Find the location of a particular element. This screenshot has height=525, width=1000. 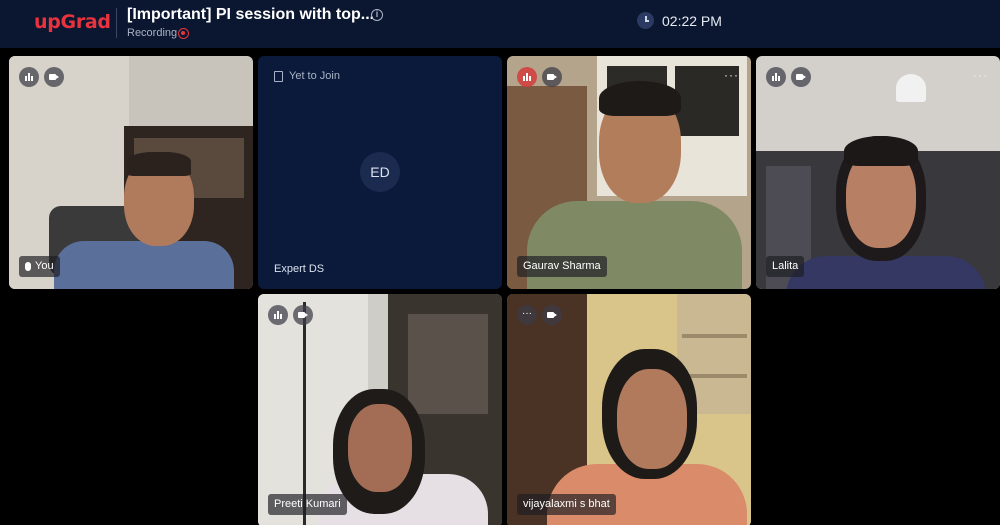

participant-name-tag: vijayalaxmi s bhat is located at coordinates (566, 504).